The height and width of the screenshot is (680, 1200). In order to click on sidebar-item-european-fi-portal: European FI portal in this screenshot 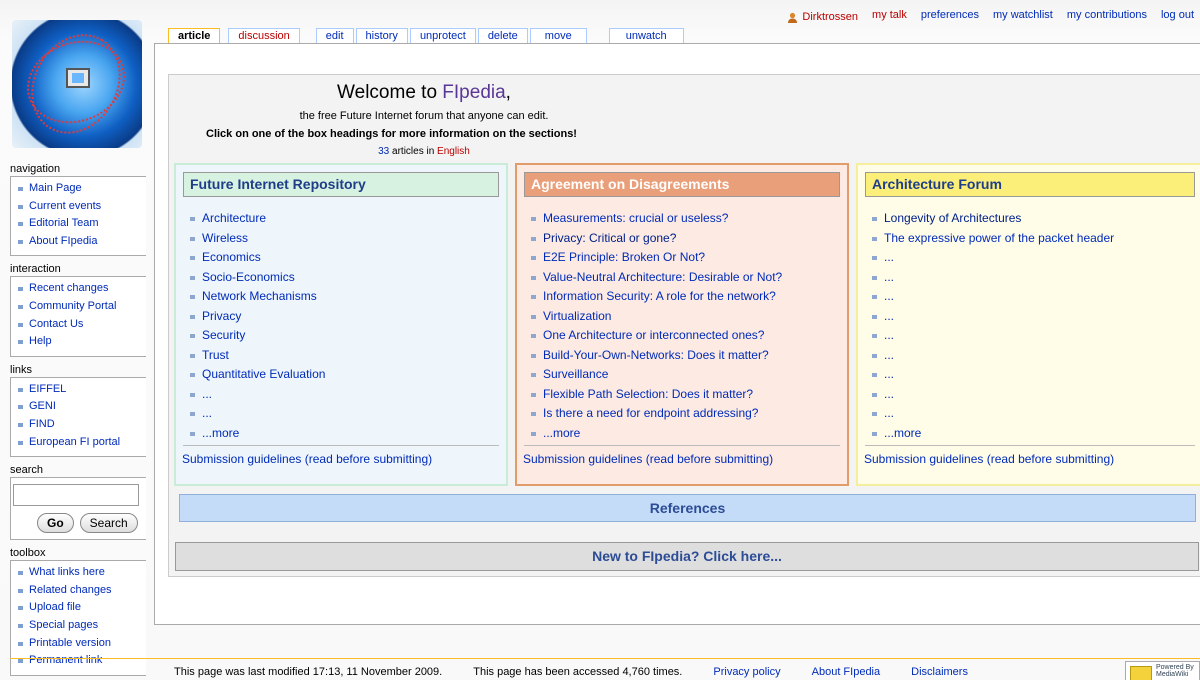, I will do `click(81, 443)`.